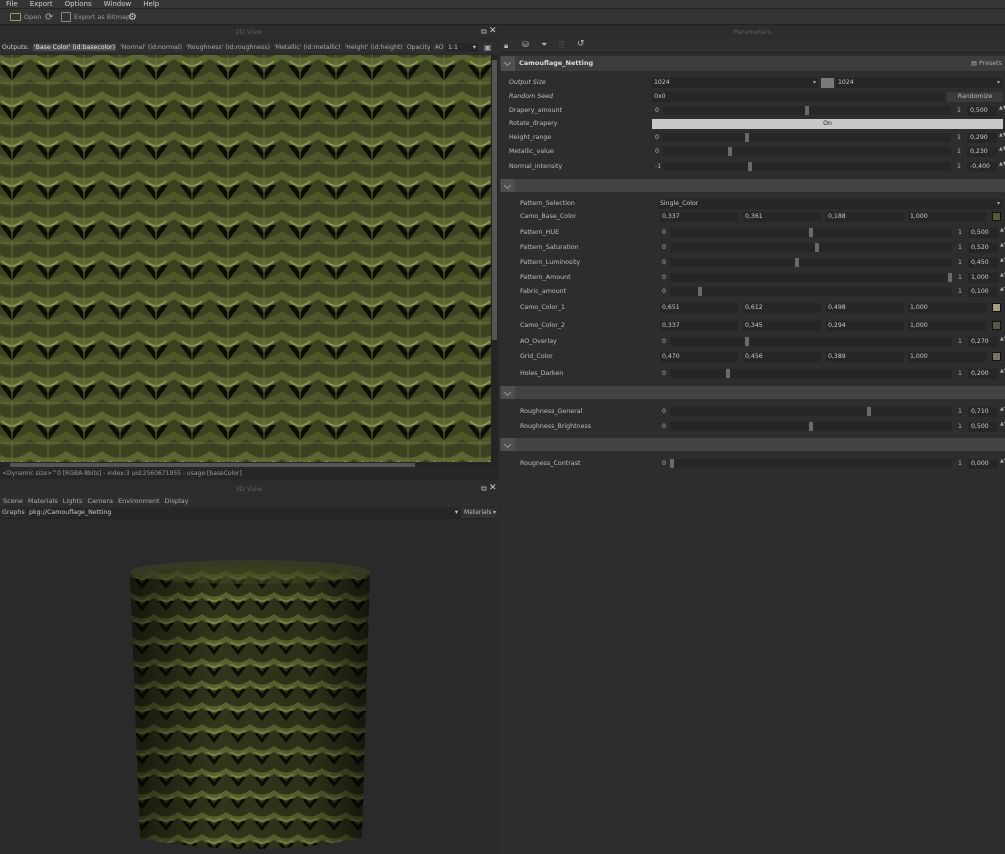  Describe the element at coordinates (525, 44) in the screenshot. I see `stack-icon: ⛁` at that location.